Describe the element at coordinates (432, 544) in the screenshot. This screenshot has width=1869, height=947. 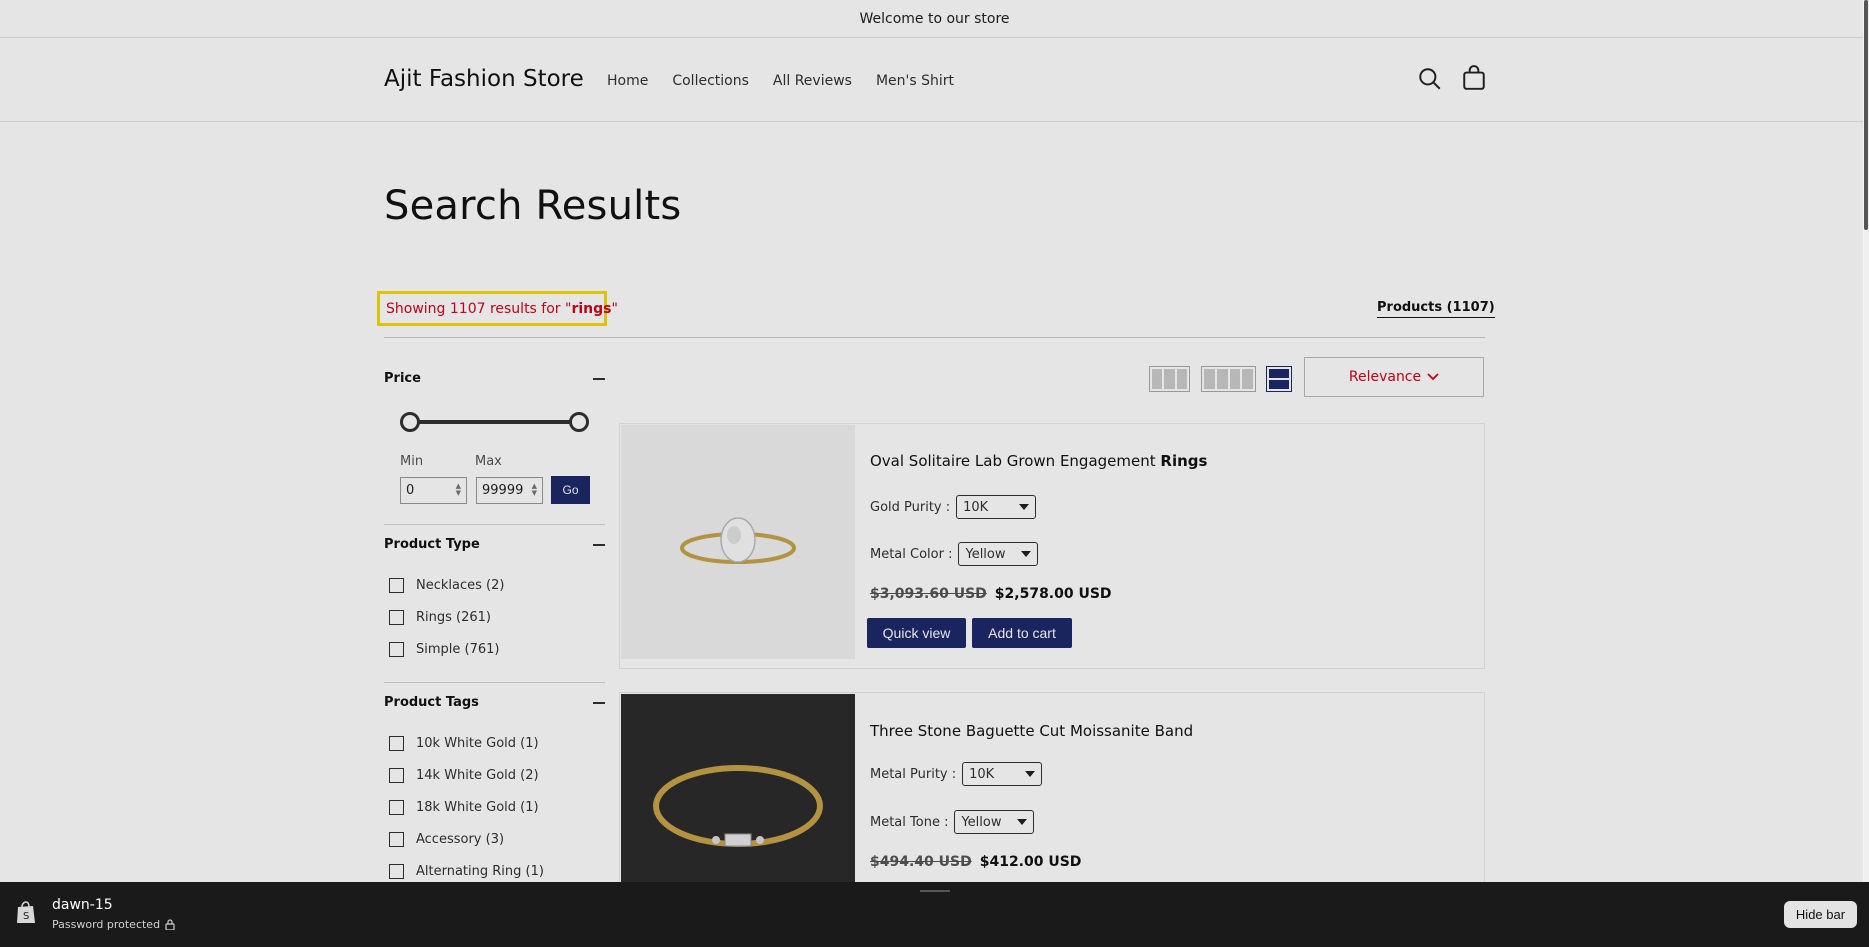
I see `product-type-heading: Product Type` at that location.